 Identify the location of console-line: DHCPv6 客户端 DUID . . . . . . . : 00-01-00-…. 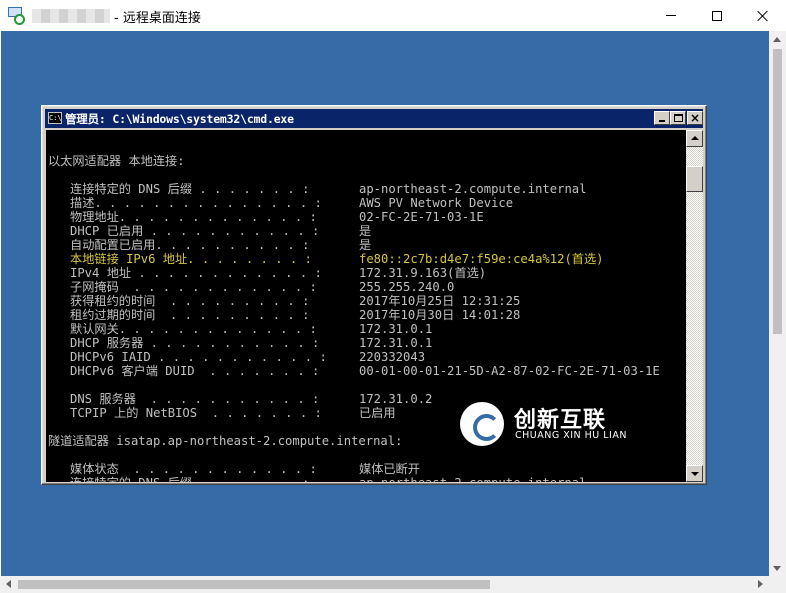
(366, 371).